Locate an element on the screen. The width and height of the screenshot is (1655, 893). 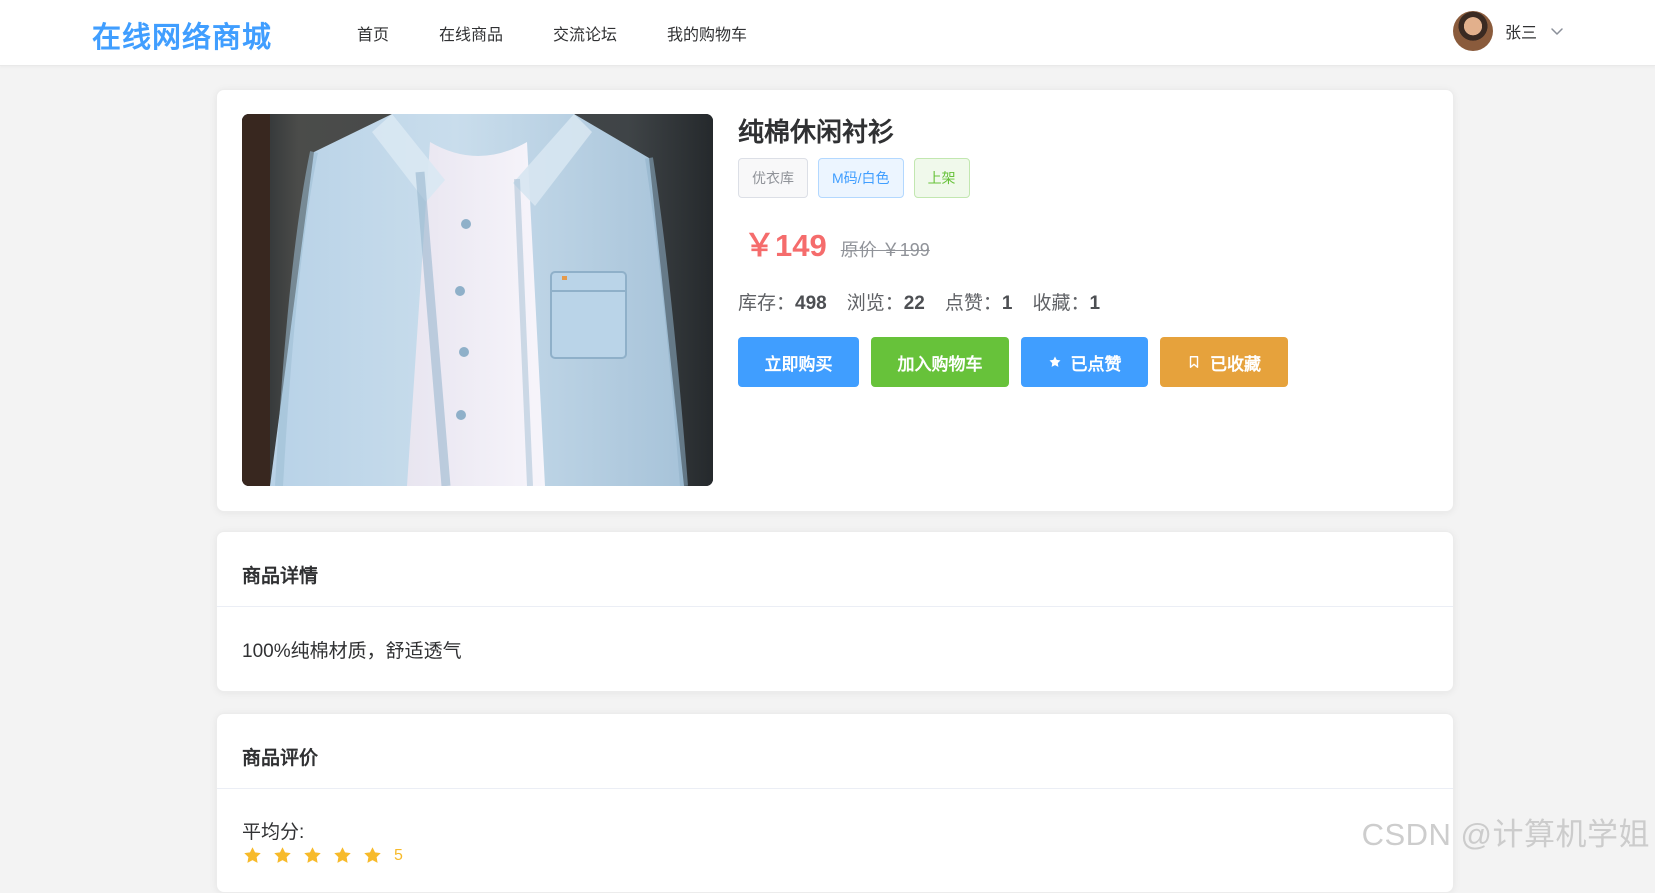
nav-forum: 交流论坛 is located at coordinates (585, 33).